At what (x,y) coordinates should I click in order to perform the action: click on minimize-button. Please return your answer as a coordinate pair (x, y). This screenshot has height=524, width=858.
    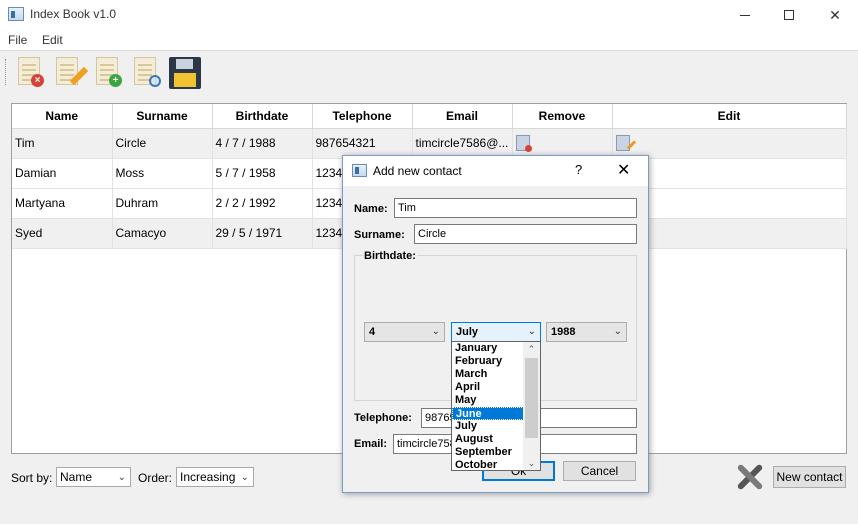
    Looking at the image, I should click on (745, 15).